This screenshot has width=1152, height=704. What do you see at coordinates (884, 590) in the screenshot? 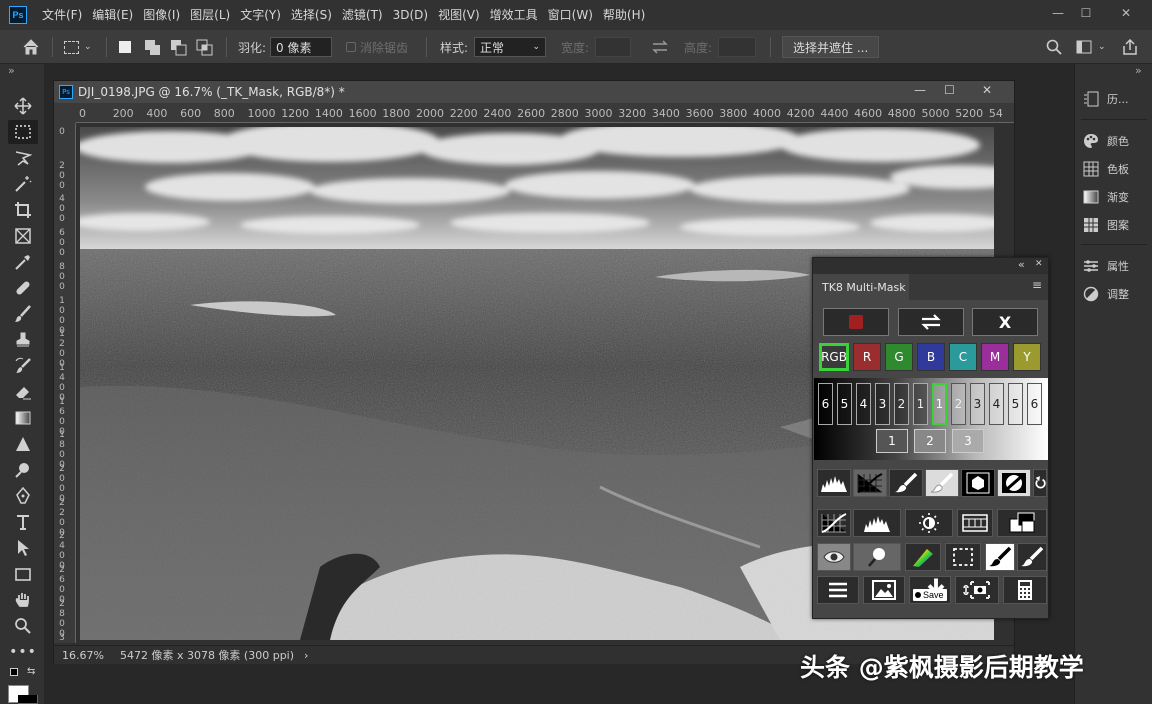
I see `tk8-image-button` at bounding box center [884, 590].